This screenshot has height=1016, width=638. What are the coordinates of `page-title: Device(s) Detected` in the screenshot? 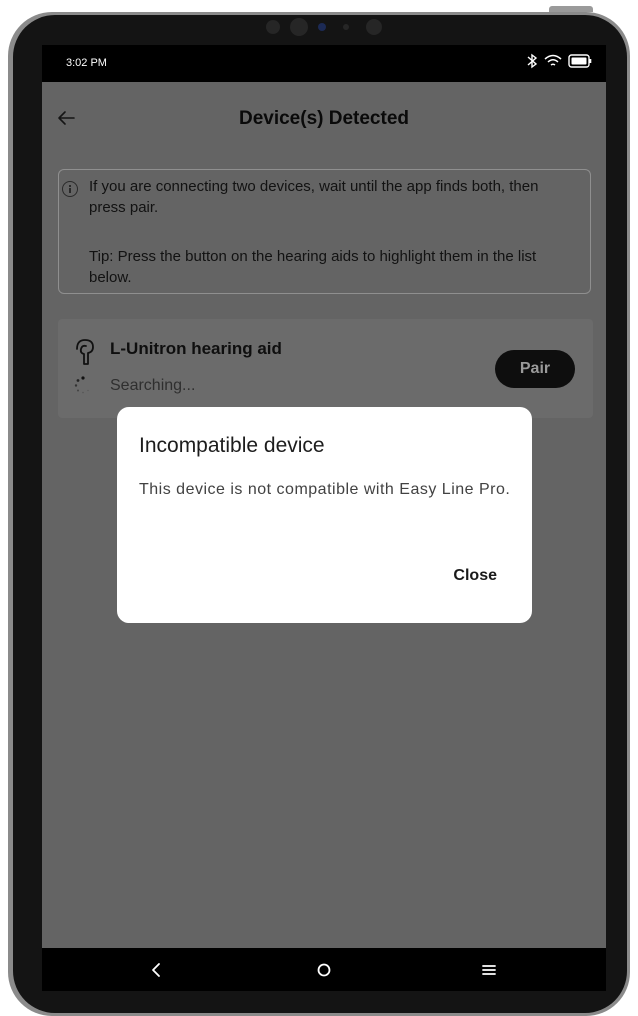 It's located at (324, 118).